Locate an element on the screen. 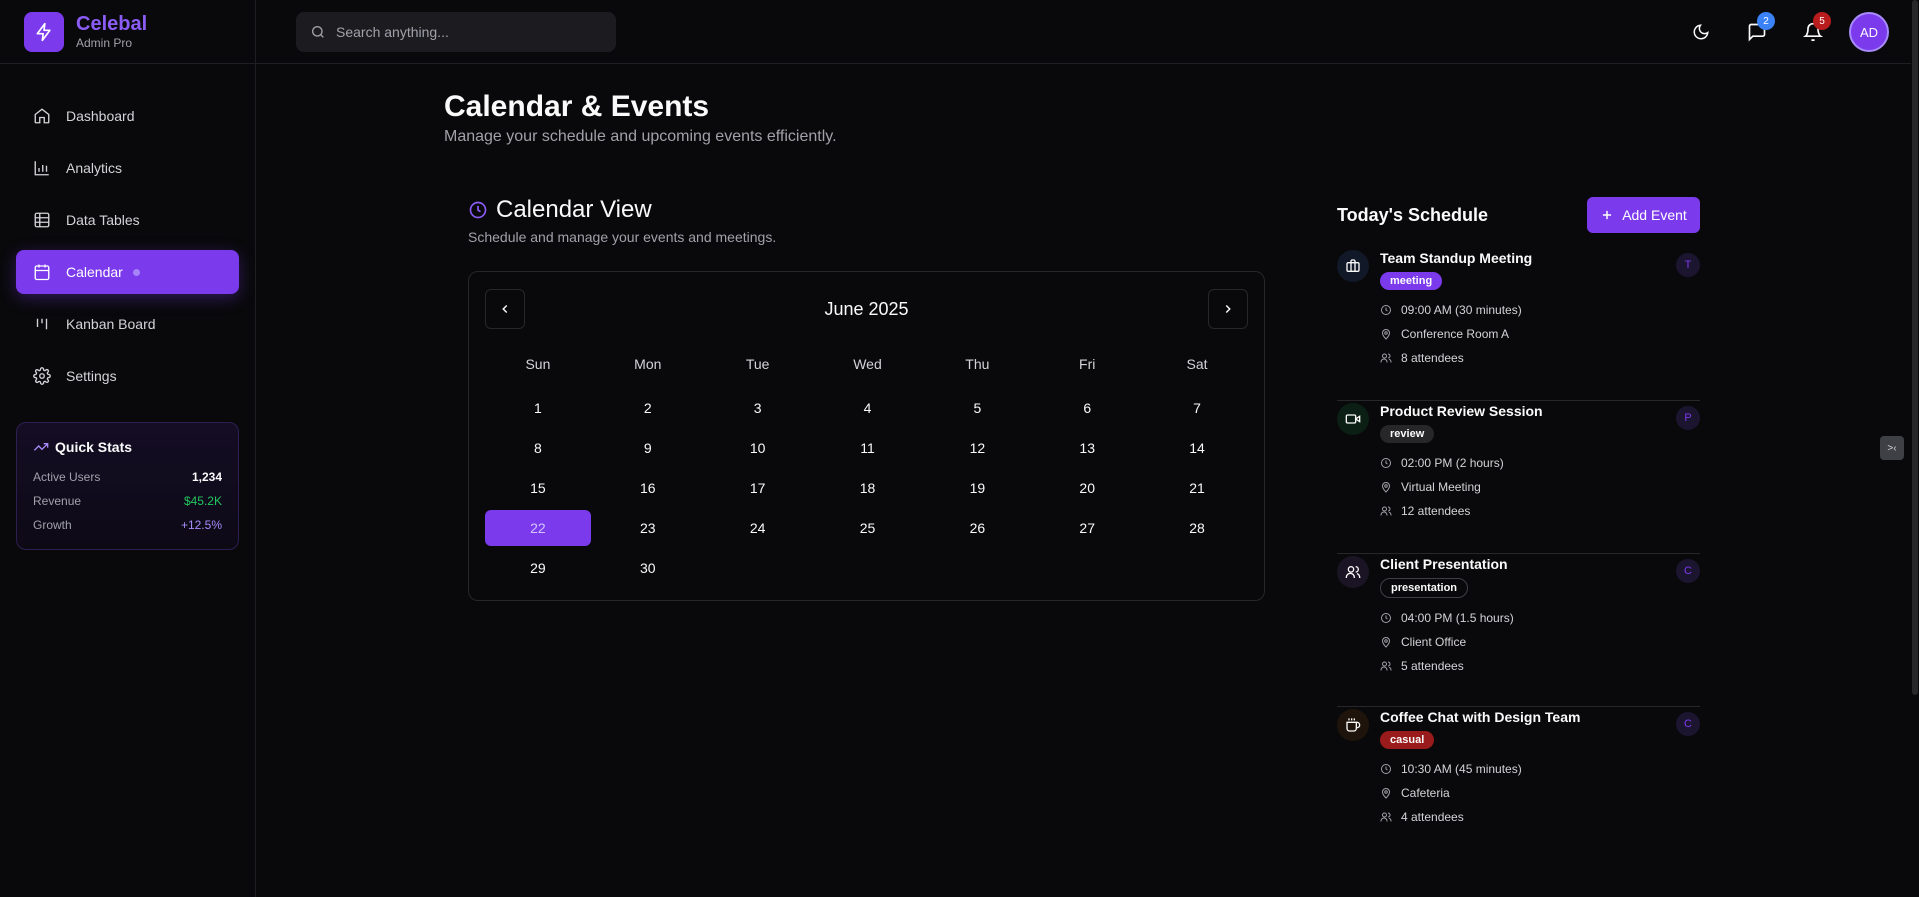 The height and width of the screenshot is (897, 1919). event-title: Team Standup Meeting is located at coordinates (1456, 258).